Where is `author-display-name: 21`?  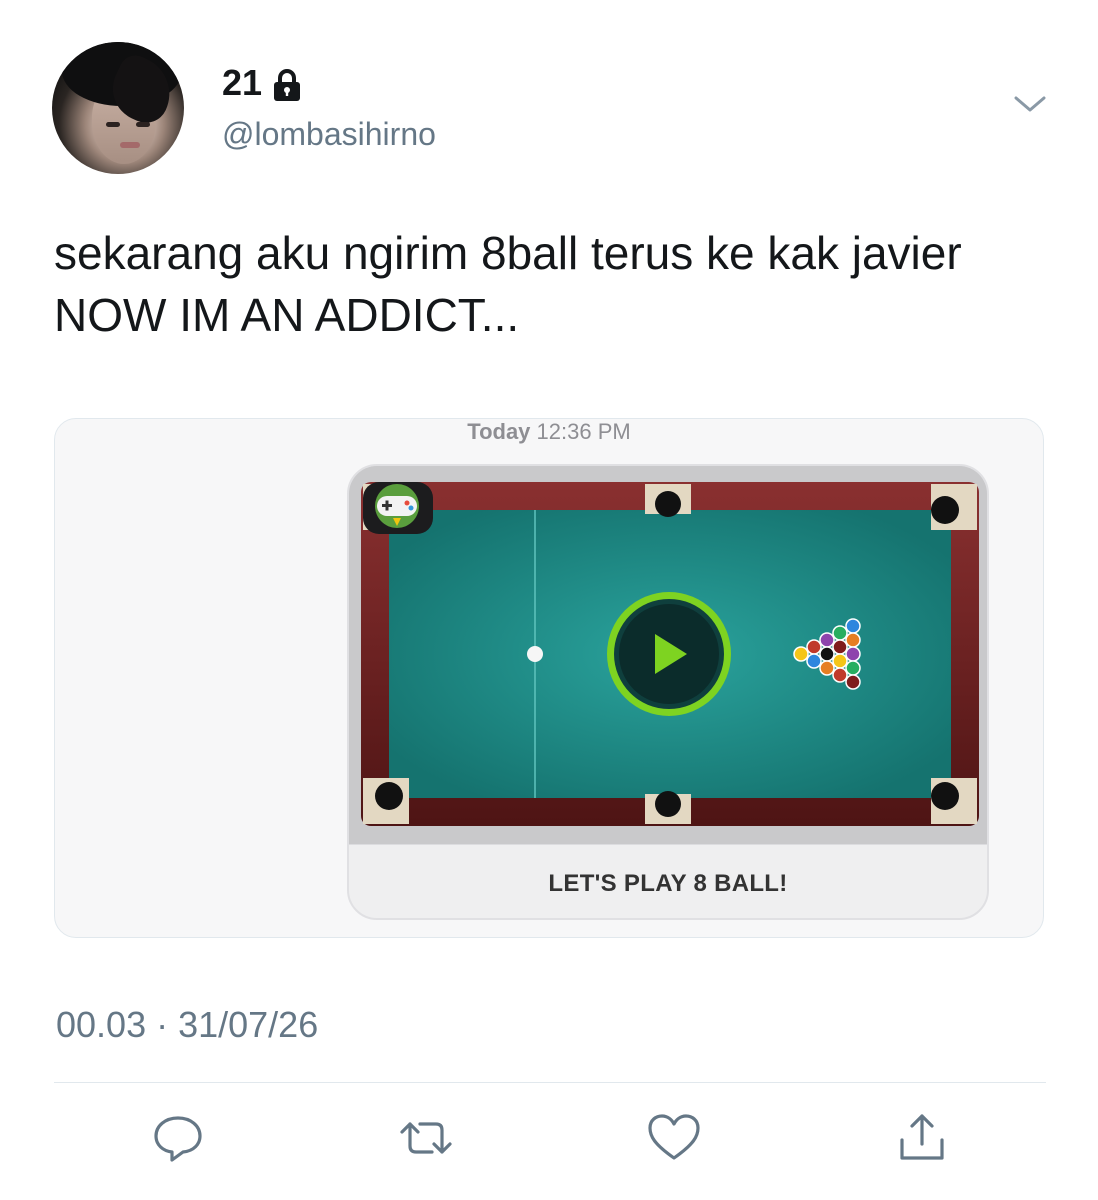
author-display-name: 21 is located at coordinates (242, 83).